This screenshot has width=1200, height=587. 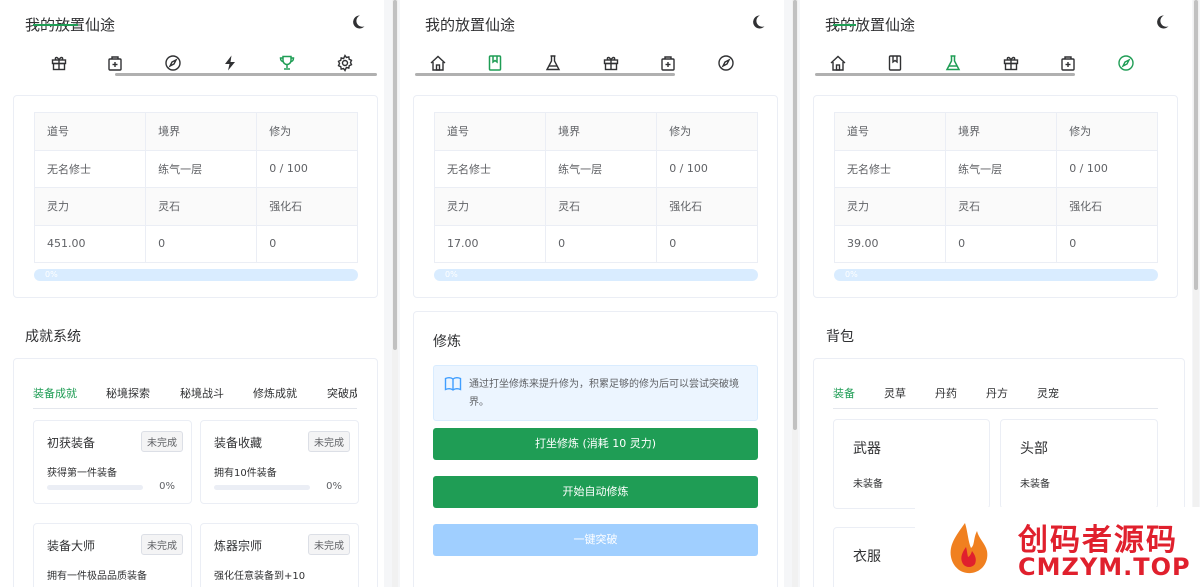 I want to click on tab-secret-battle: 秘境战斗, so click(x=202, y=393).